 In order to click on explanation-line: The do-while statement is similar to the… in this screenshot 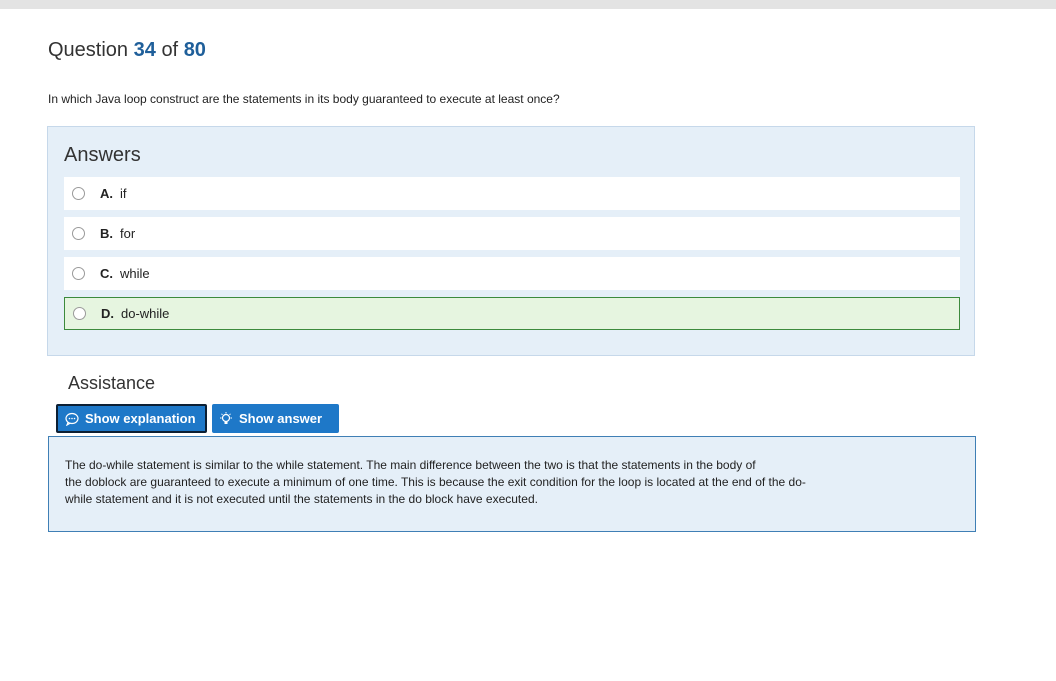, I will do `click(410, 465)`.